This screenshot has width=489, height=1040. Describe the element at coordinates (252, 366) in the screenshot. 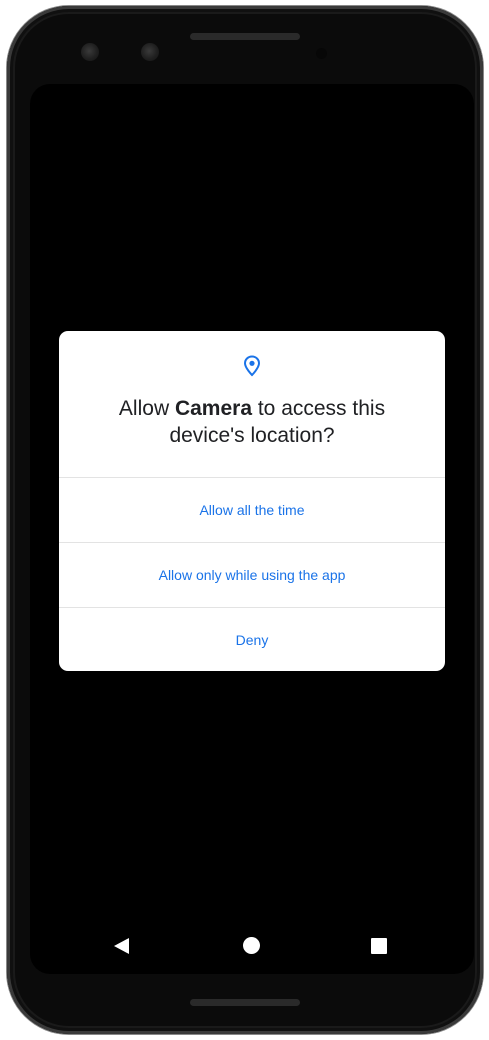

I see `location-pin-icon` at that location.